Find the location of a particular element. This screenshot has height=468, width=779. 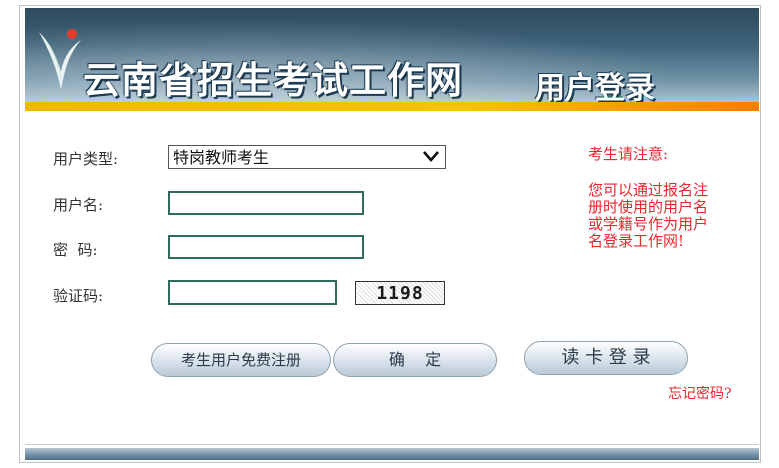

notice-body: 您可以通过报名注册时使用的用户名或学籍号作为用户名登录工作网! is located at coordinates (648, 215).